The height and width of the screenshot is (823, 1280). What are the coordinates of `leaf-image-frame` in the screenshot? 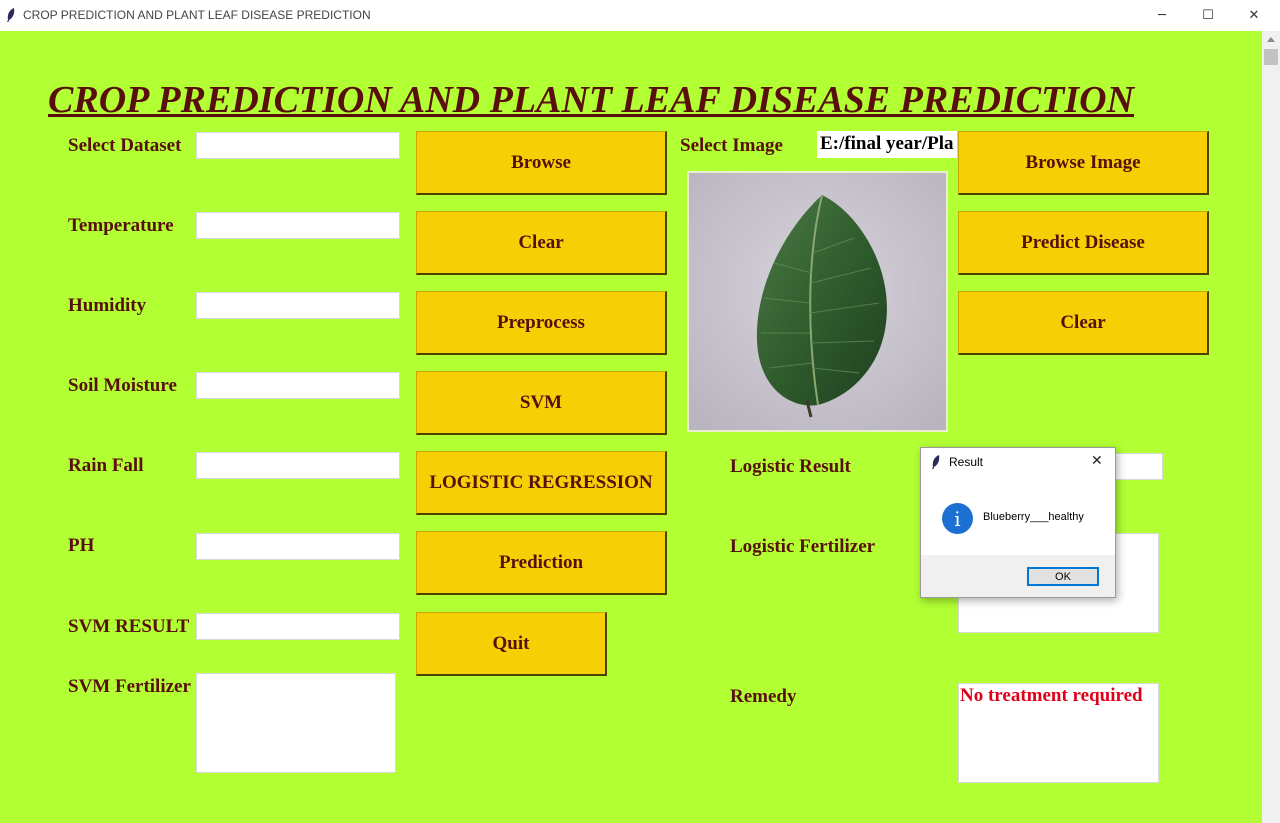 It's located at (817, 301).